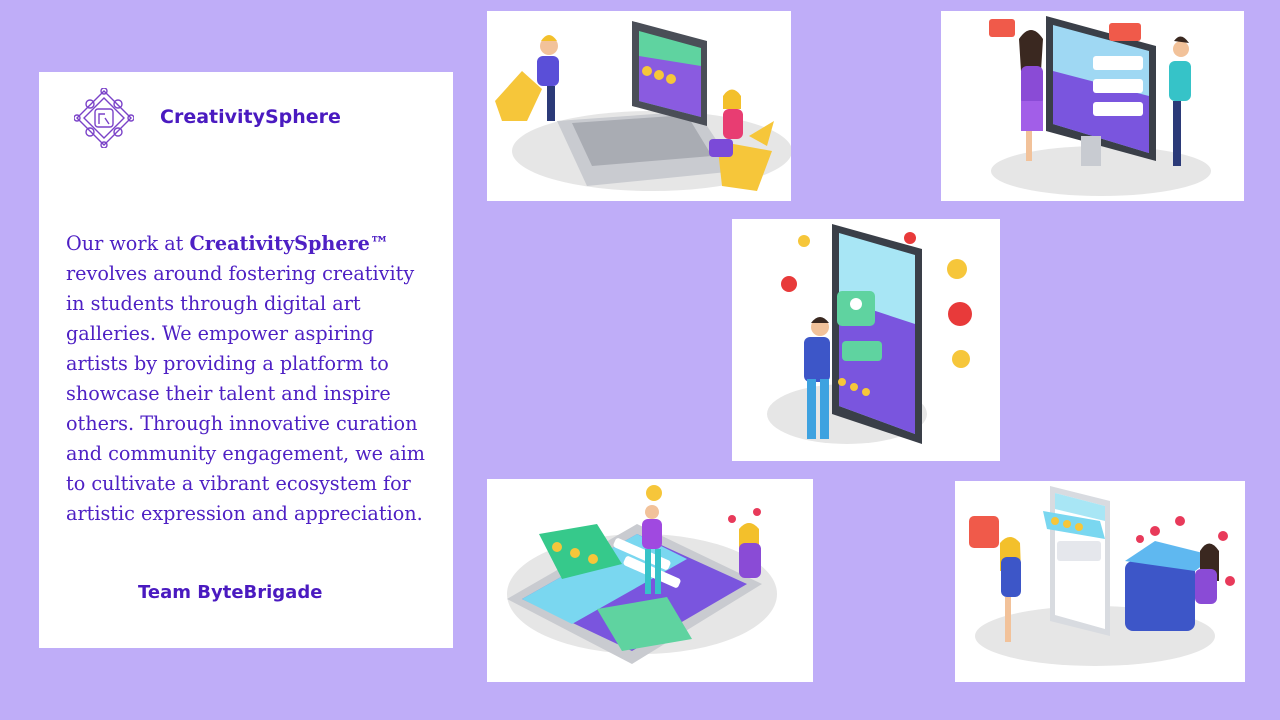  Describe the element at coordinates (250, 117) in the screenshot. I see `brand-name: CreativitySphere` at that location.